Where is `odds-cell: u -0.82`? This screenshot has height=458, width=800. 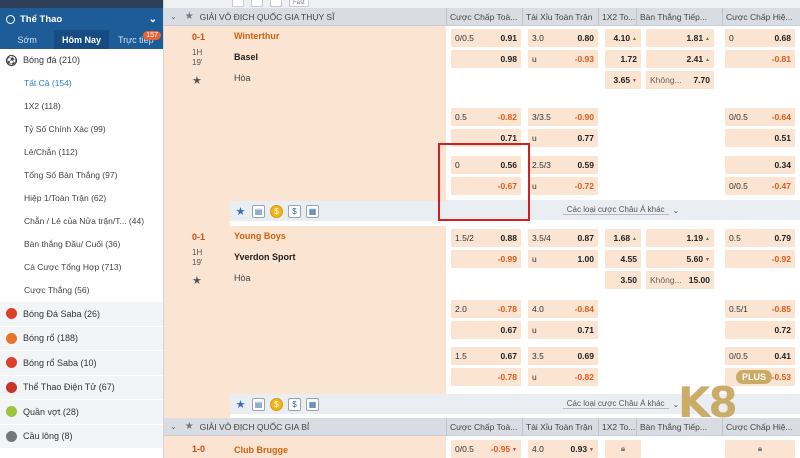 odds-cell: u -0.82 is located at coordinates (563, 377).